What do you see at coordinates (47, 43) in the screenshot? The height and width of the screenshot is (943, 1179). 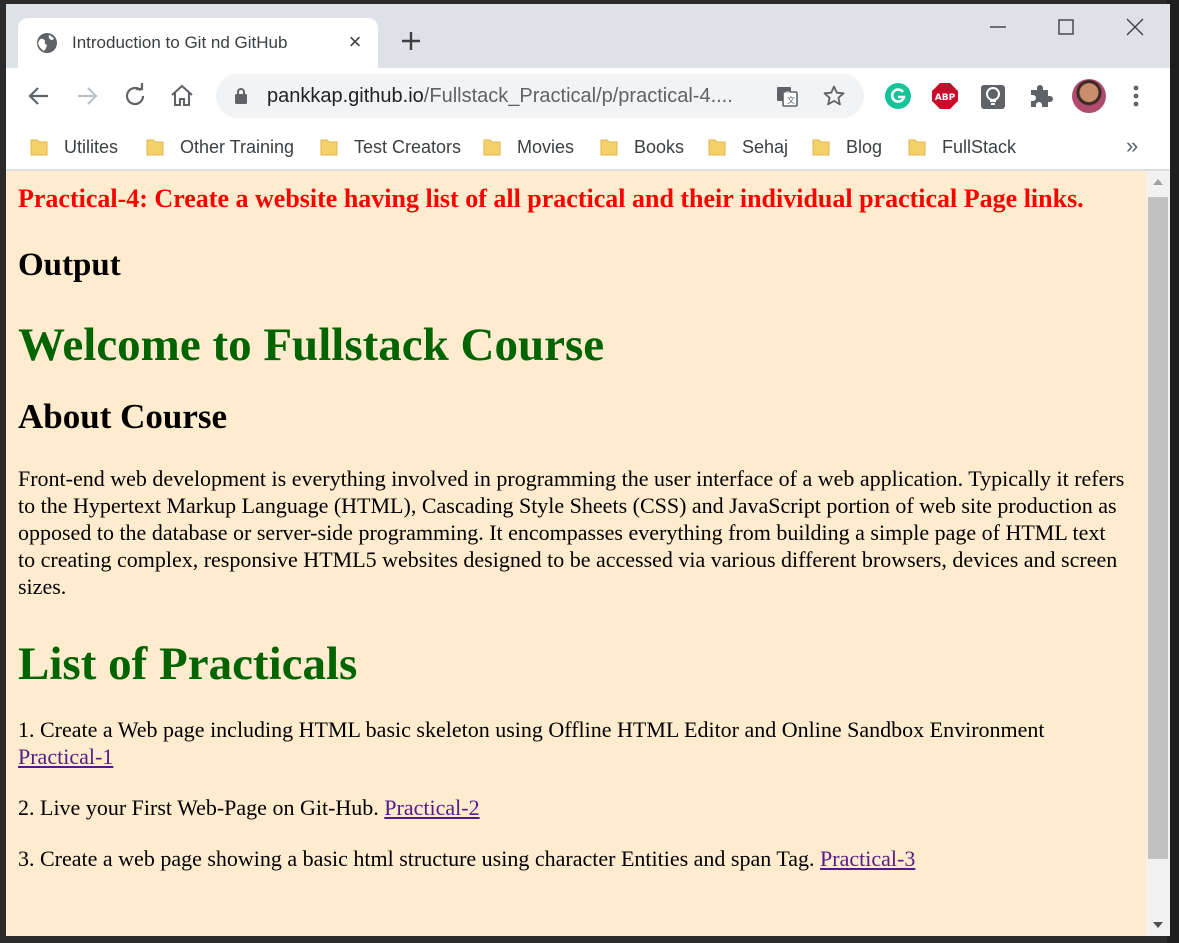 I see `globe-icon` at bounding box center [47, 43].